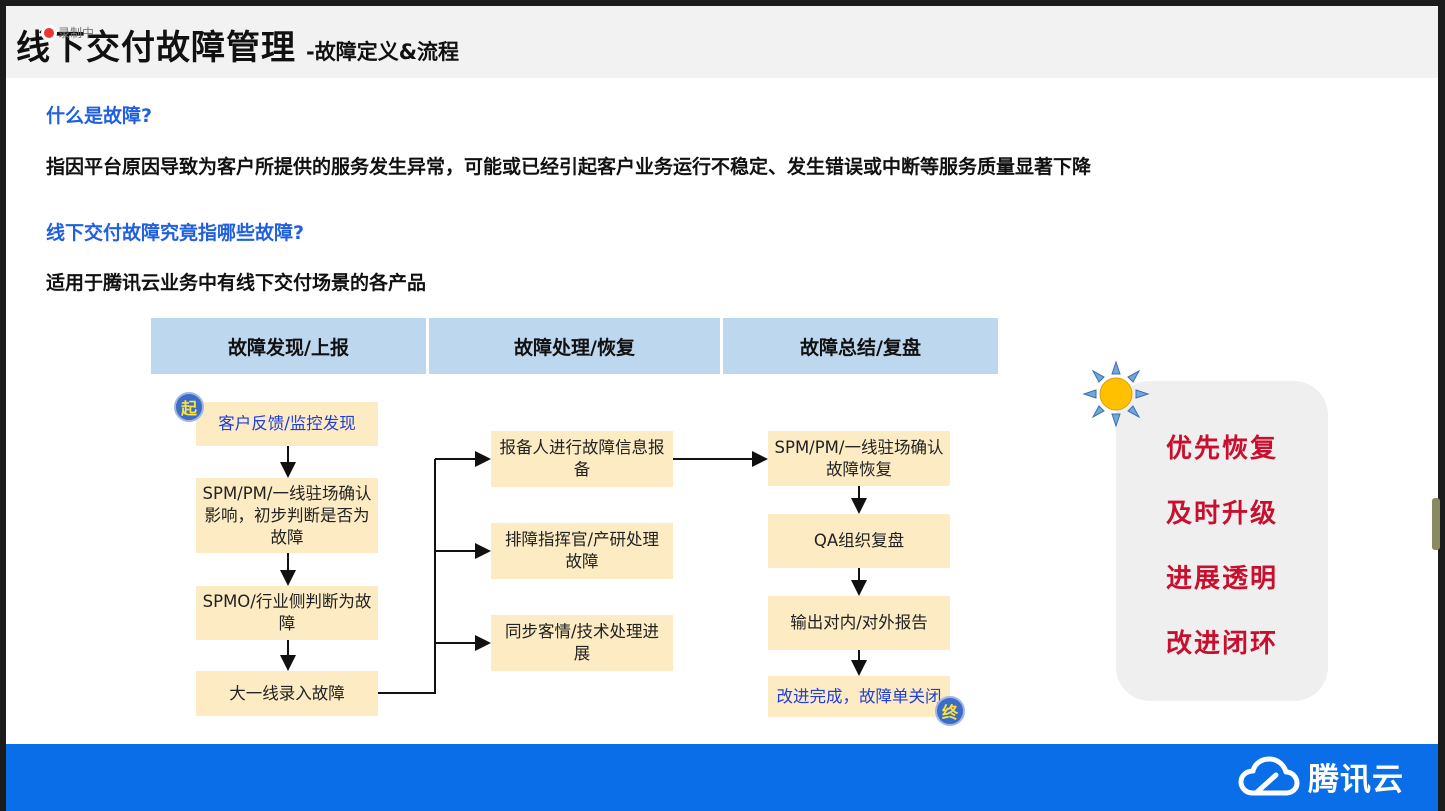 This screenshot has width=1445, height=811. What do you see at coordinates (859, 458) in the screenshot?
I see `step-confirm-recovery: SPM/PM/一线驻场确认故障恢复` at bounding box center [859, 458].